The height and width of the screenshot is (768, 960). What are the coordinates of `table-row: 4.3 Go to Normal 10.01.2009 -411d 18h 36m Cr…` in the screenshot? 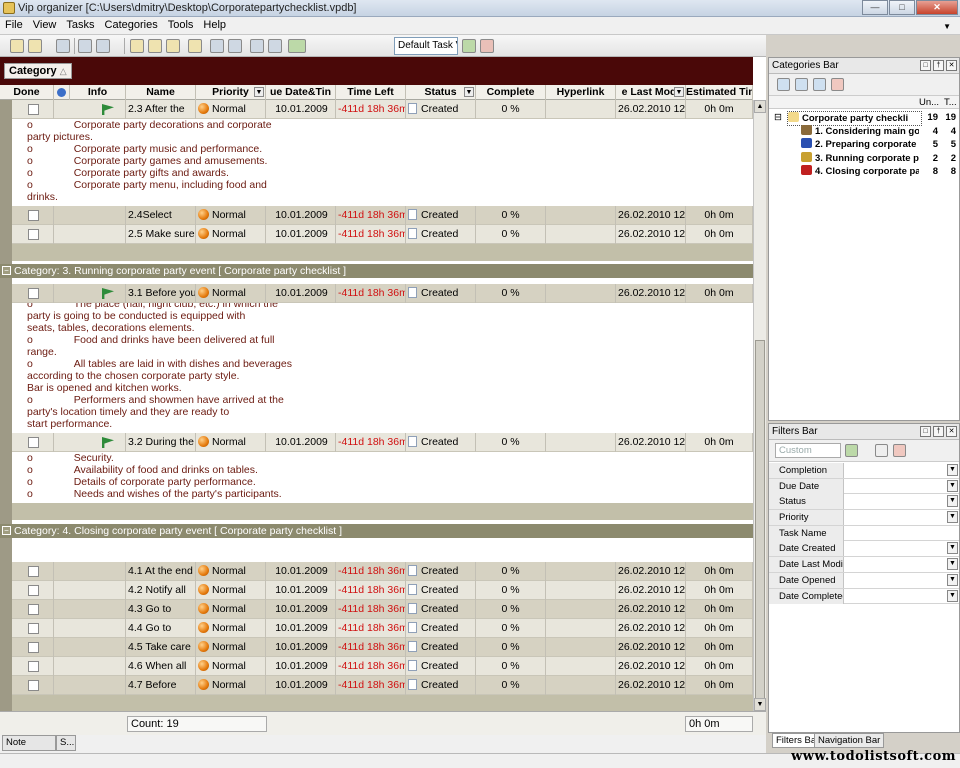 It's located at (382, 609).